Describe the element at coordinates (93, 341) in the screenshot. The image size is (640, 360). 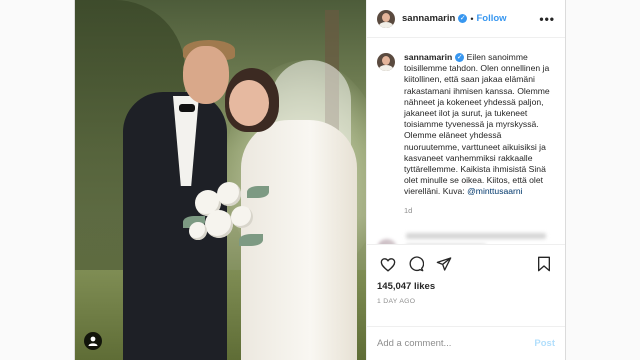
I see `user-tag-icon` at that location.